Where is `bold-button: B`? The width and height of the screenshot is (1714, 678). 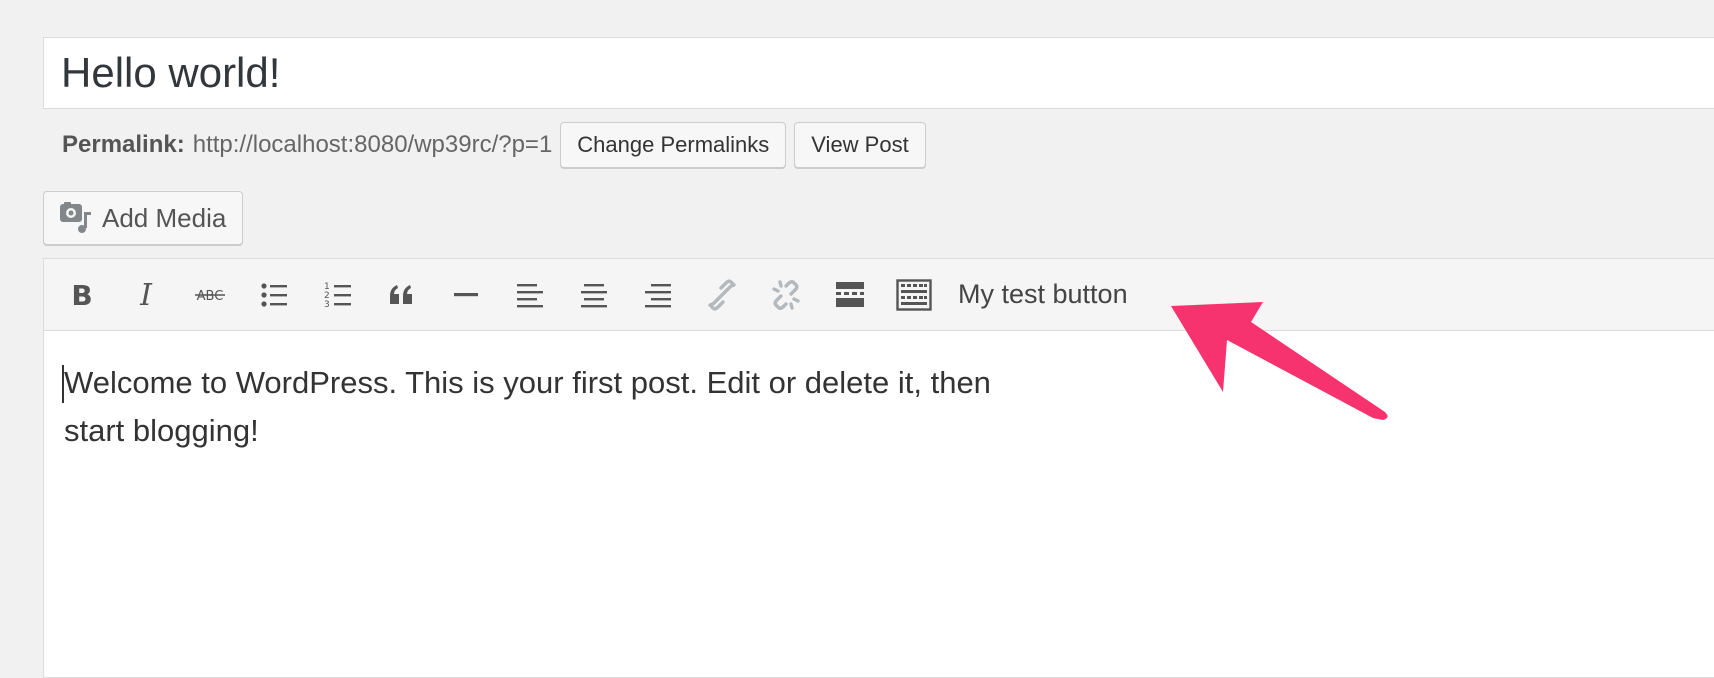 bold-button: B is located at coordinates (82, 295).